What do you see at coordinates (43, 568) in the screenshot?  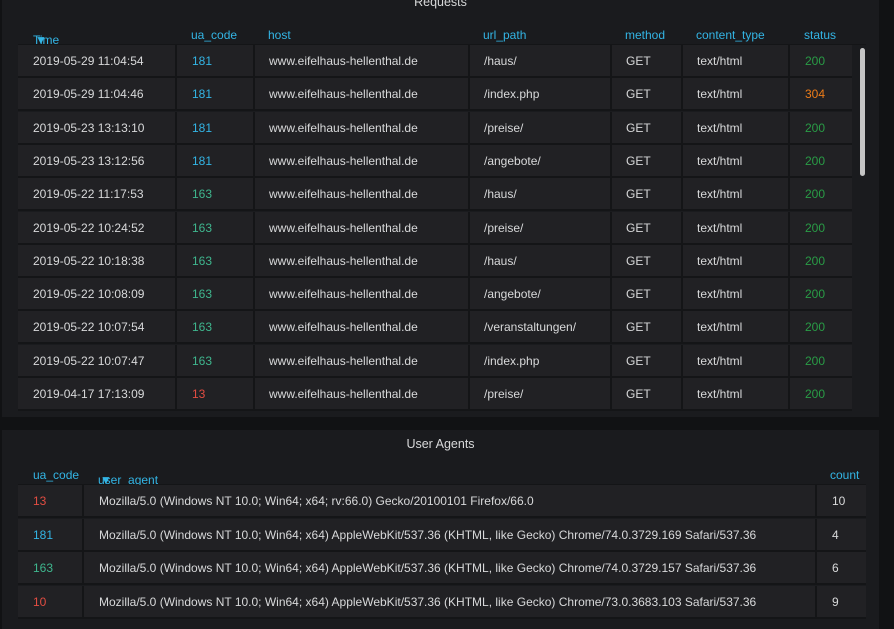 I see `cell-ua-code: 163` at bounding box center [43, 568].